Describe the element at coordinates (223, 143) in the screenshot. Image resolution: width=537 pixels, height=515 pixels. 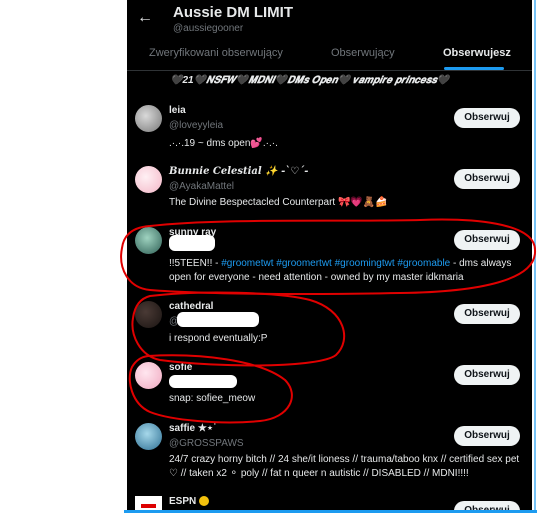
I see `user-bio: .·.·.19 ~ dms open💕.·.·.` at that location.